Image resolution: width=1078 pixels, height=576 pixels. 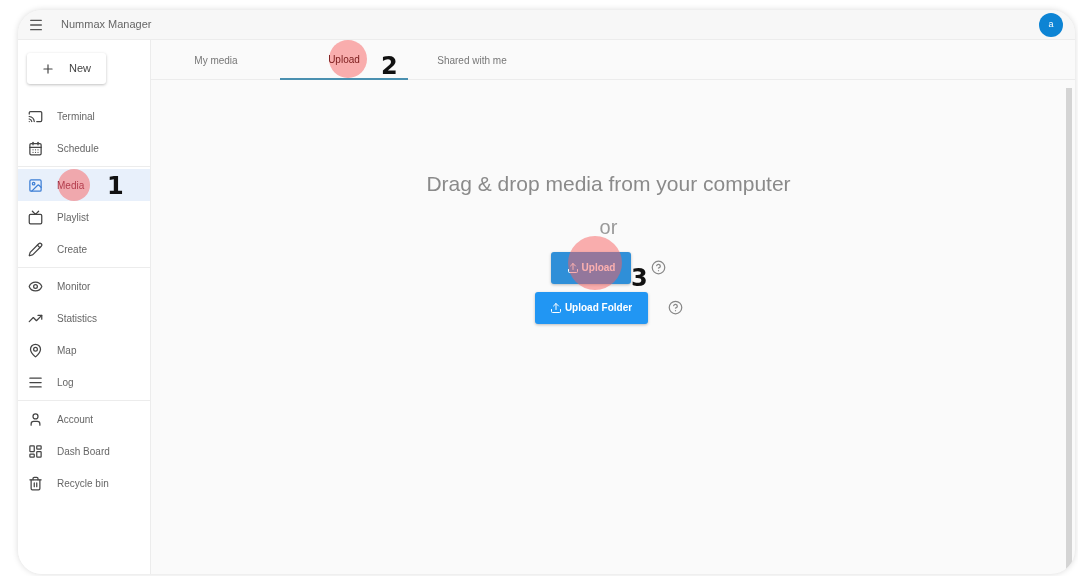 What do you see at coordinates (35, 451) in the screenshot?
I see `dashboard-icon` at bounding box center [35, 451].